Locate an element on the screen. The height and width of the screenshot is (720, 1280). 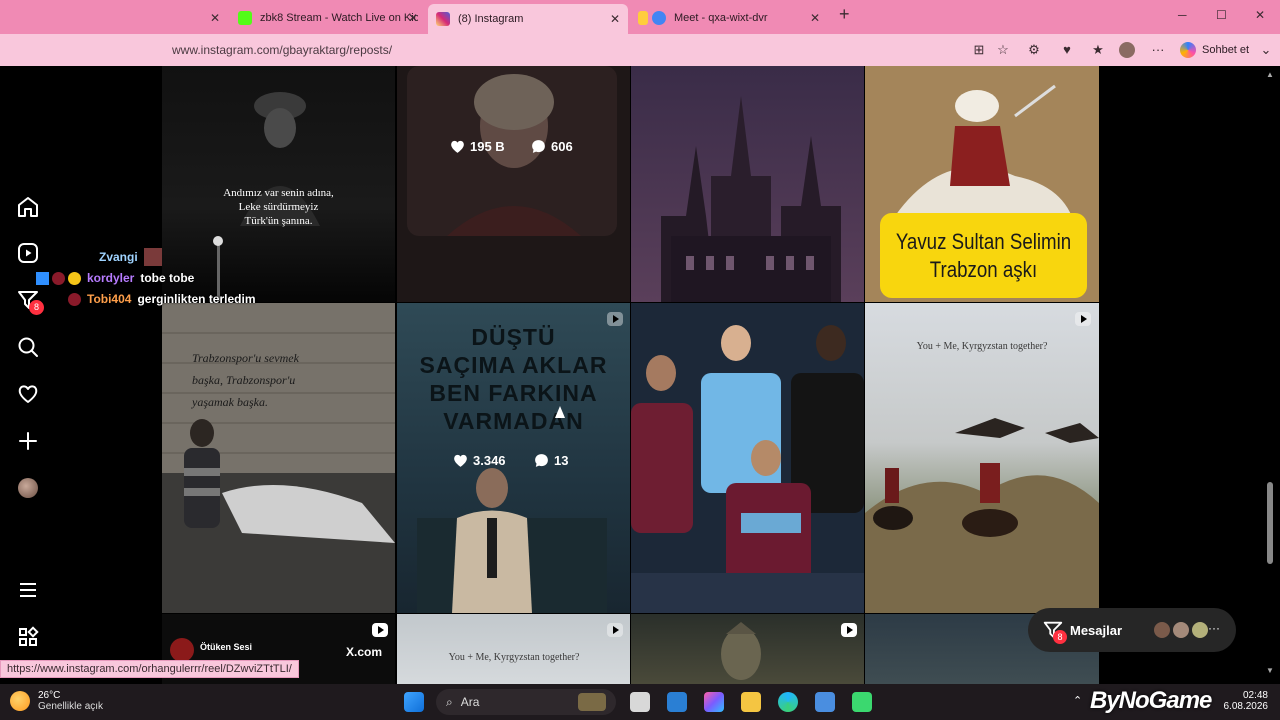
tab-kick-stream: zbk8 Stream - Watch Live on Kick ✕ is located at coordinates (328, 18).